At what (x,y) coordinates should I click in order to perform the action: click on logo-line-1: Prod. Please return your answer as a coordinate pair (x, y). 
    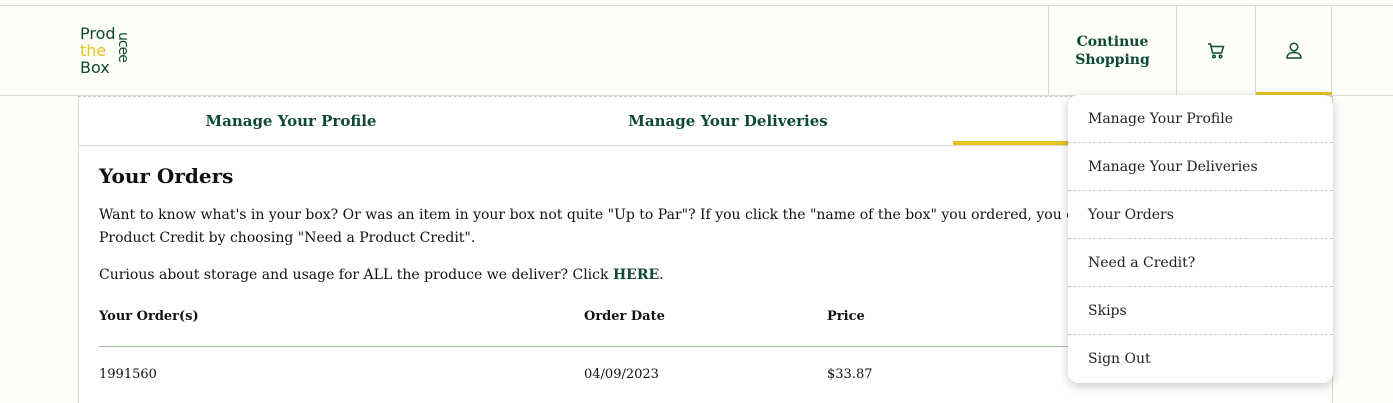
    Looking at the image, I should click on (98, 33).